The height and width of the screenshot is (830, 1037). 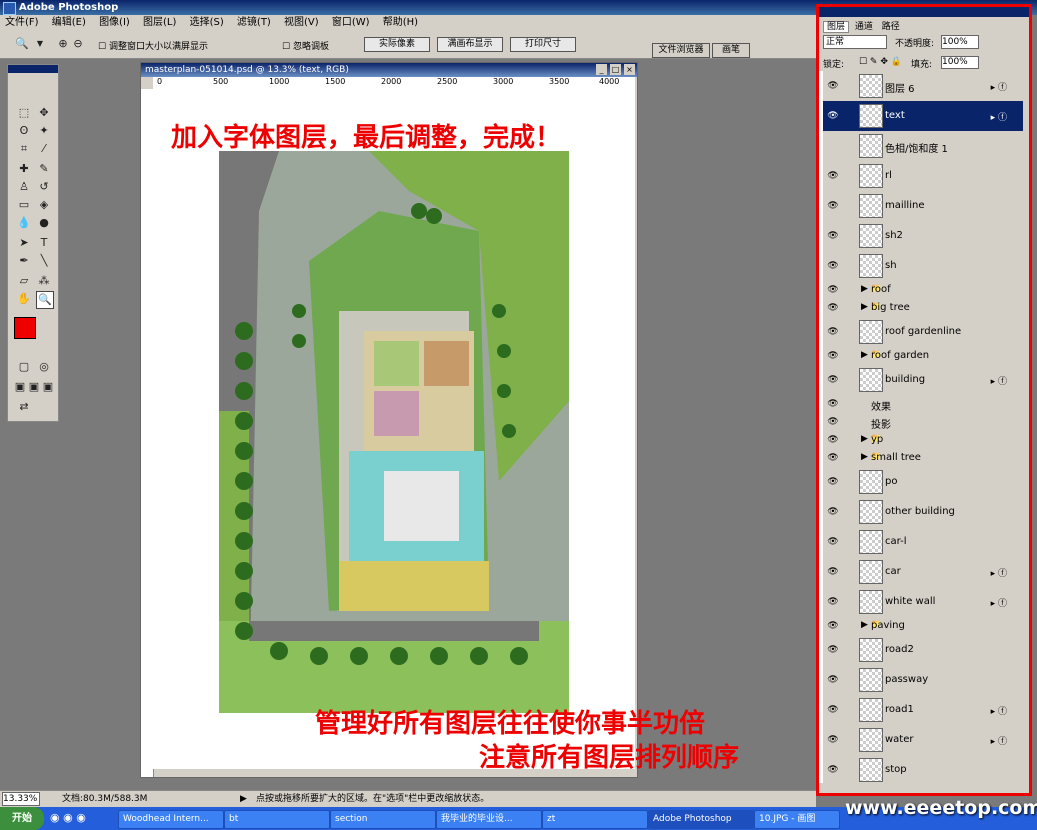 I want to click on layer-row: 👁 ▶ 📁 paving, so click(x=923, y=626).